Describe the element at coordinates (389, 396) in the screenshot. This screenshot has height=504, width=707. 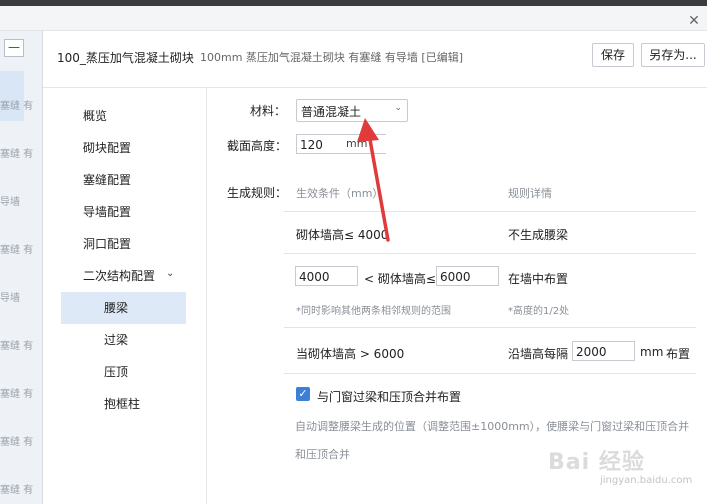
I see `merge-label: 与门窗过梁和压顶合并布置` at that location.